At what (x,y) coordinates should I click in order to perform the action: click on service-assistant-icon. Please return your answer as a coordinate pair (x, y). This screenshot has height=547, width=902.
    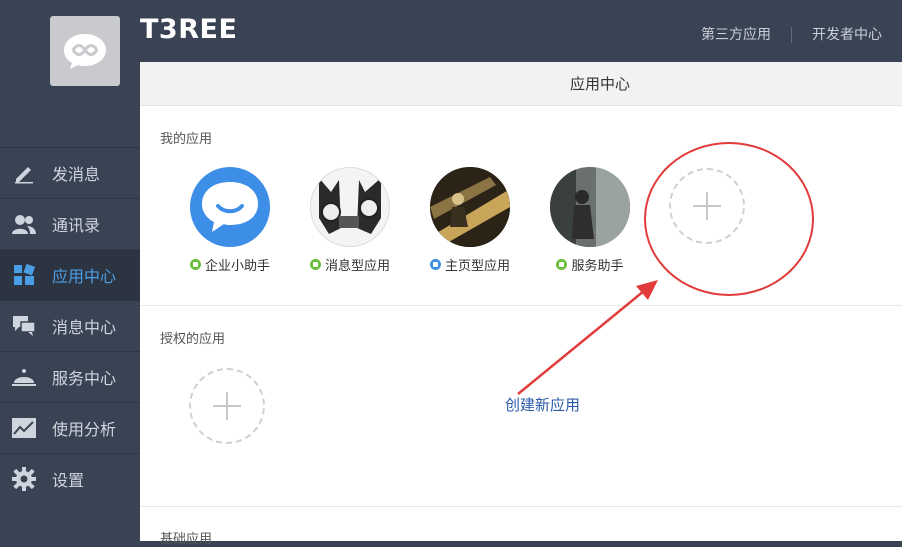
    Looking at the image, I should click on (590, 207).